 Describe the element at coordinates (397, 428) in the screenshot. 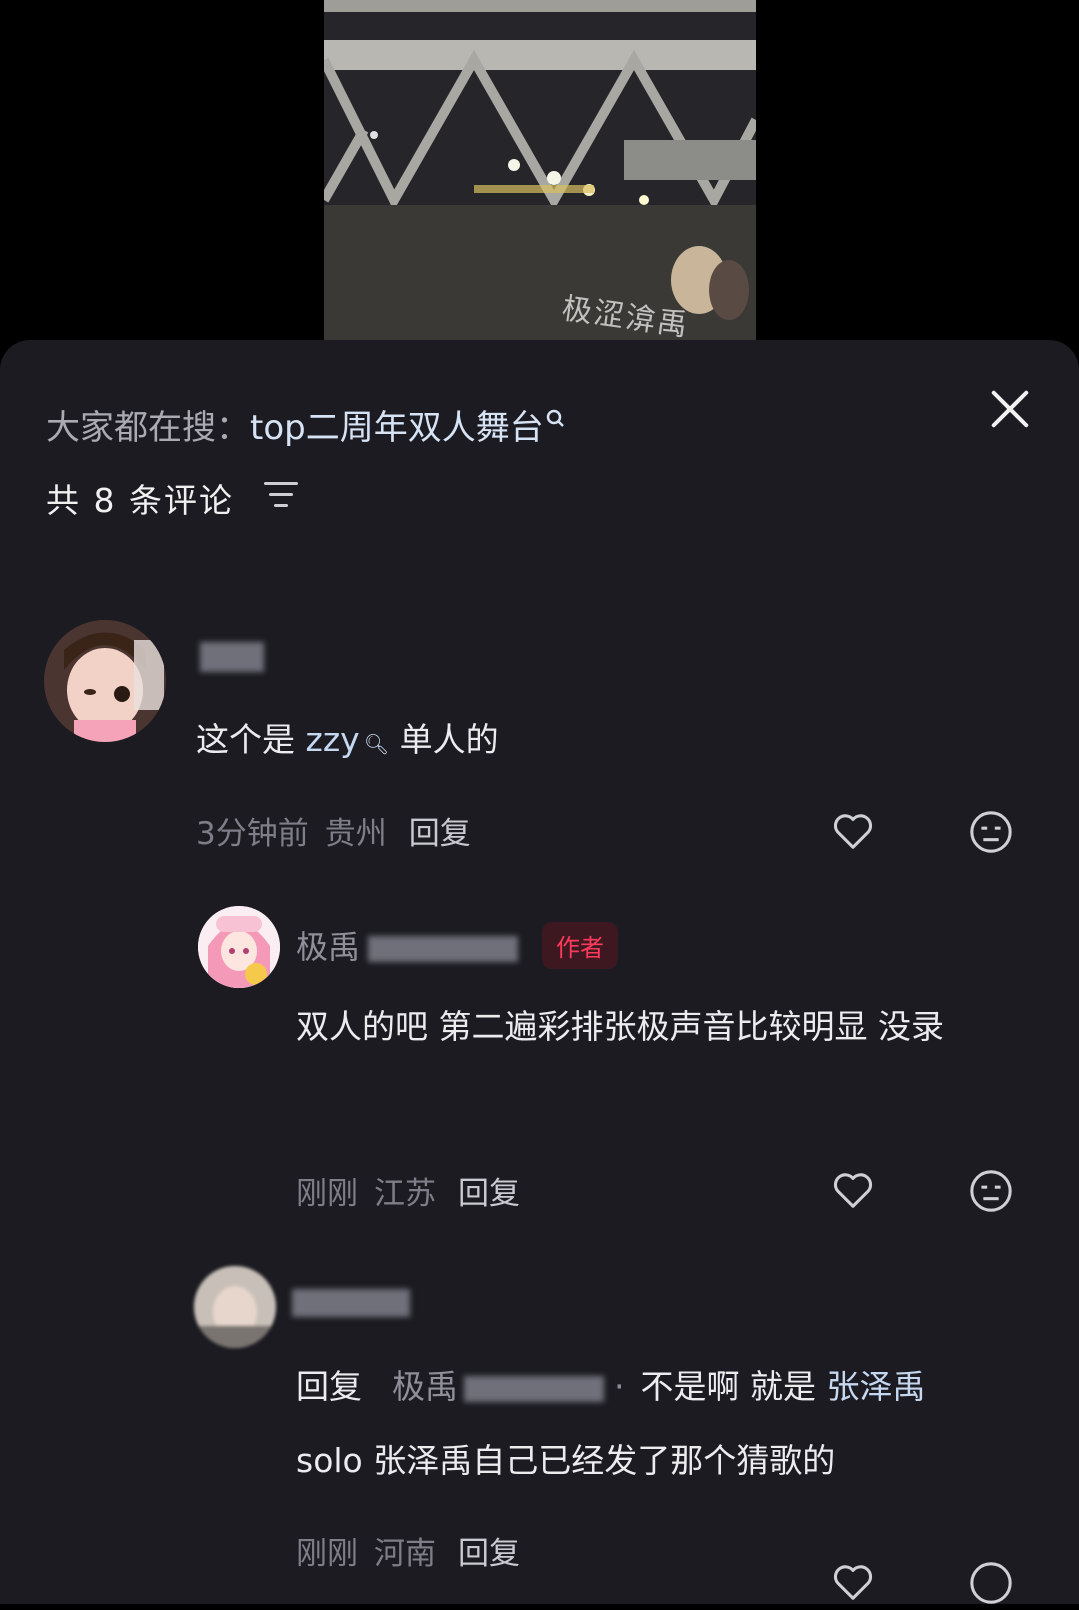

I see `search-term: top二周年双人舞台` at that location.